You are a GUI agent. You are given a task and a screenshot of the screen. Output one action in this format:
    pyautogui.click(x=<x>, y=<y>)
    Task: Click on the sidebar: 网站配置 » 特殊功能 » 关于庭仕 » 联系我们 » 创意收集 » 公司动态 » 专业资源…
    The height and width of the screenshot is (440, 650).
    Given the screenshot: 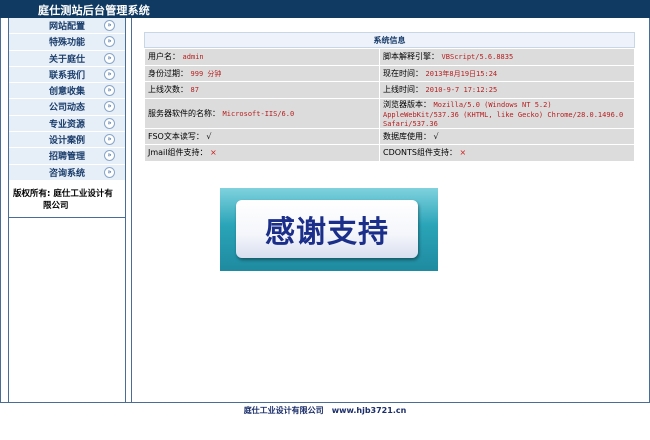 What is the action you would take?
    pyautogui.click(x=67, y=118)
    